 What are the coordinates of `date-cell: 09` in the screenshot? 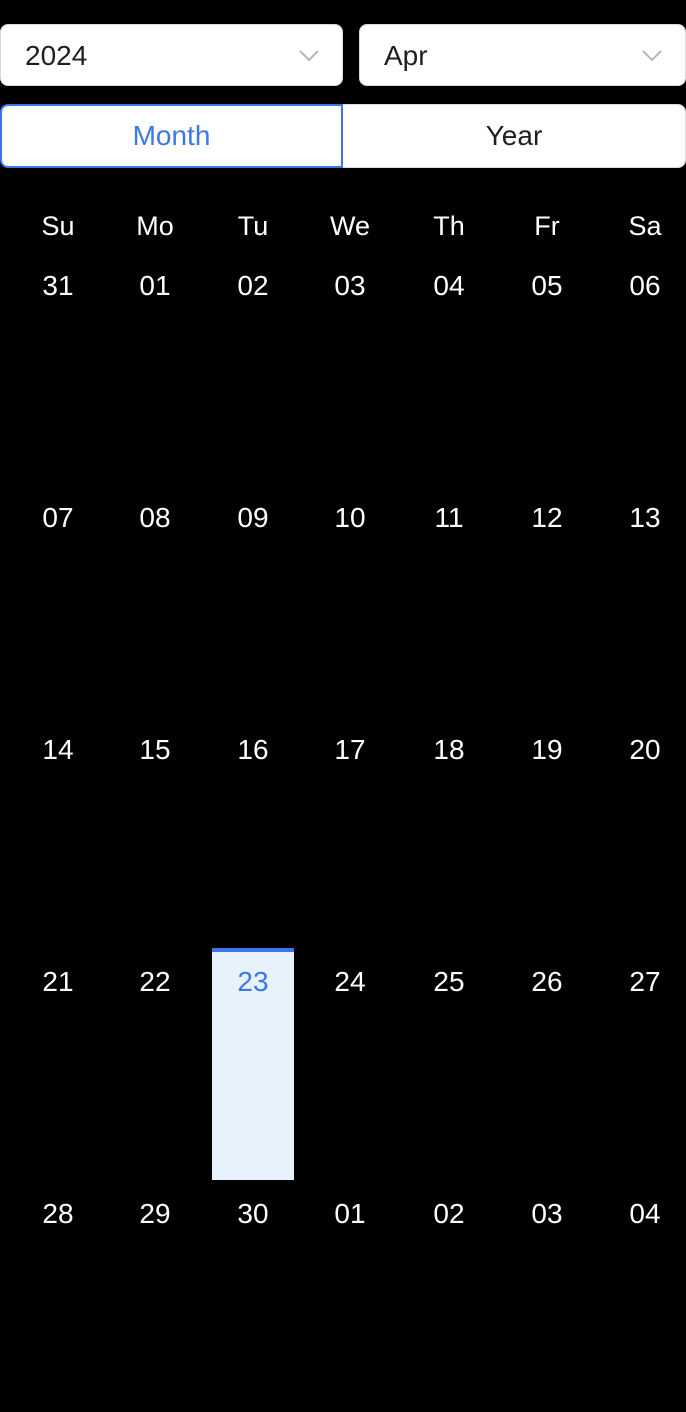 It's located at (253, 600).